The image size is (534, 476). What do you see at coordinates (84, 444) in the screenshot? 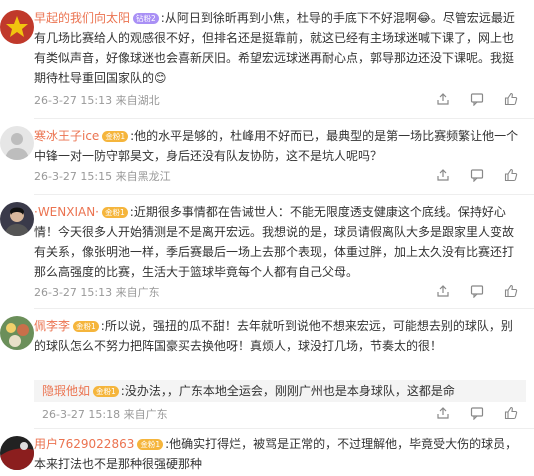
I see `user-name: 用户7629022863` at bounding box center [84, 444].